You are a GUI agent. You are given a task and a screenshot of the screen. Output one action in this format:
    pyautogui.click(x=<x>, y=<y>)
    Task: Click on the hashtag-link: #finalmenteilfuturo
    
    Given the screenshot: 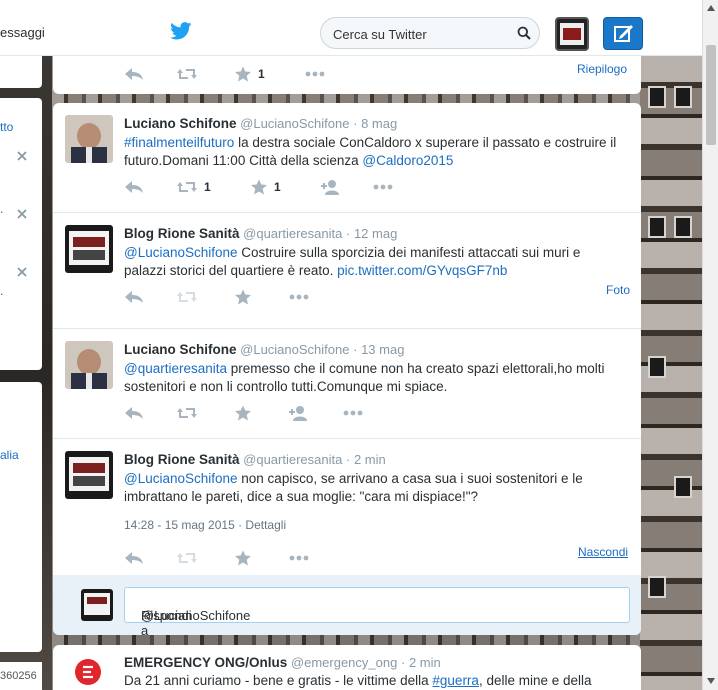 What is the action you would take?
    pyautogui.click(x=179, y=142)
    